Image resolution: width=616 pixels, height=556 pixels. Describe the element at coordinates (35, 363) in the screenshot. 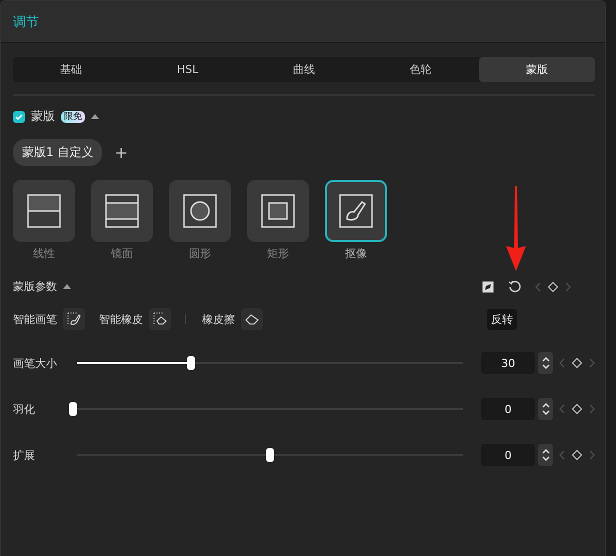

I see `slider-label: 画笔大小` at that location.